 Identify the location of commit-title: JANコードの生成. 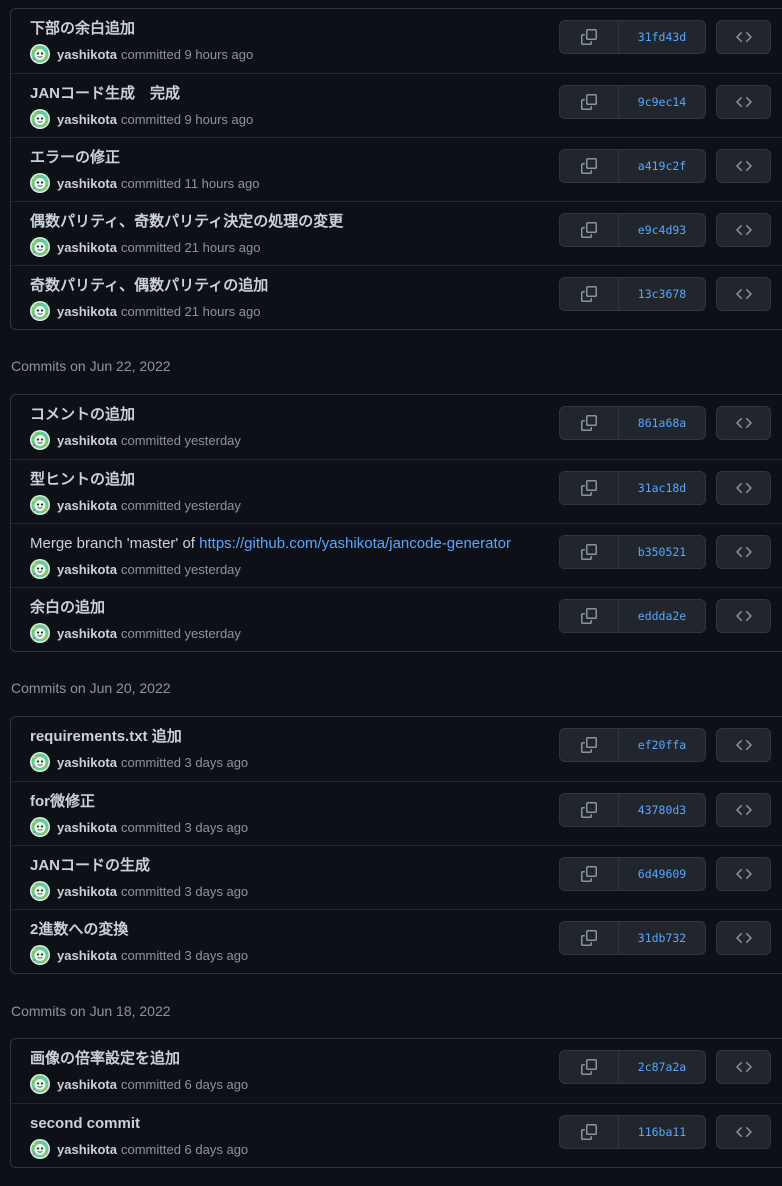
(90, 866).